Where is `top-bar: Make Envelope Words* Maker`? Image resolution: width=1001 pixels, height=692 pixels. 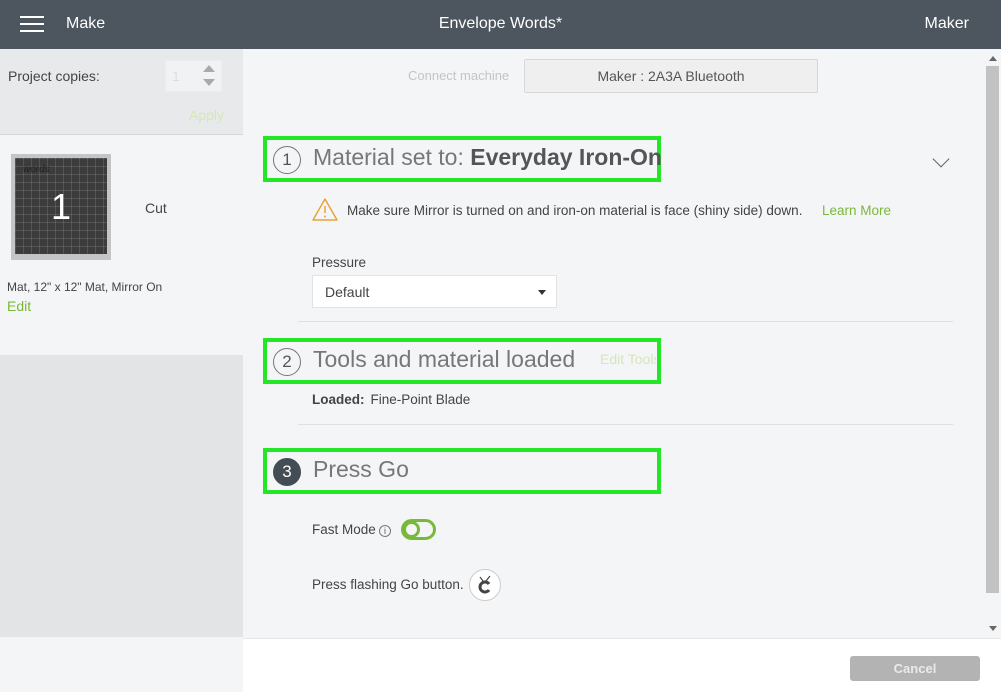 top-bar: Make Envelope Words* Maker is located at coordinates (500, 24).